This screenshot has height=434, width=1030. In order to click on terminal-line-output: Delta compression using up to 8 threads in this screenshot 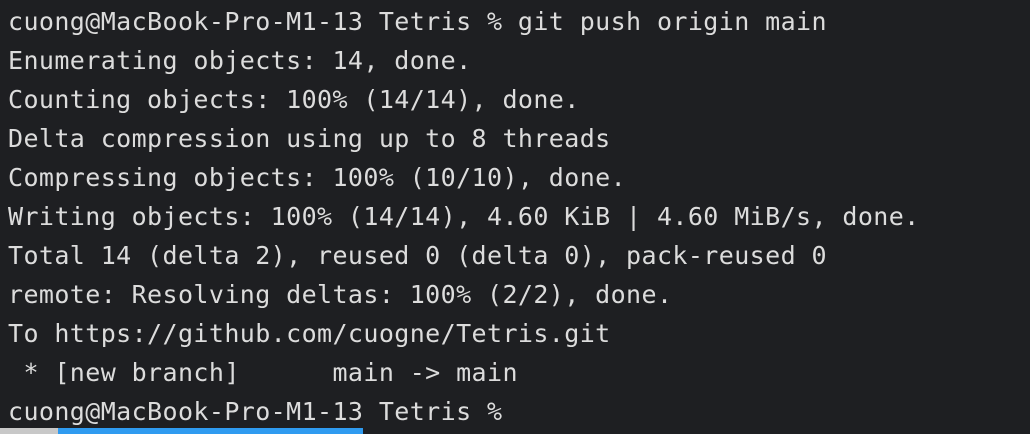, I will do `click(309, 138)`.